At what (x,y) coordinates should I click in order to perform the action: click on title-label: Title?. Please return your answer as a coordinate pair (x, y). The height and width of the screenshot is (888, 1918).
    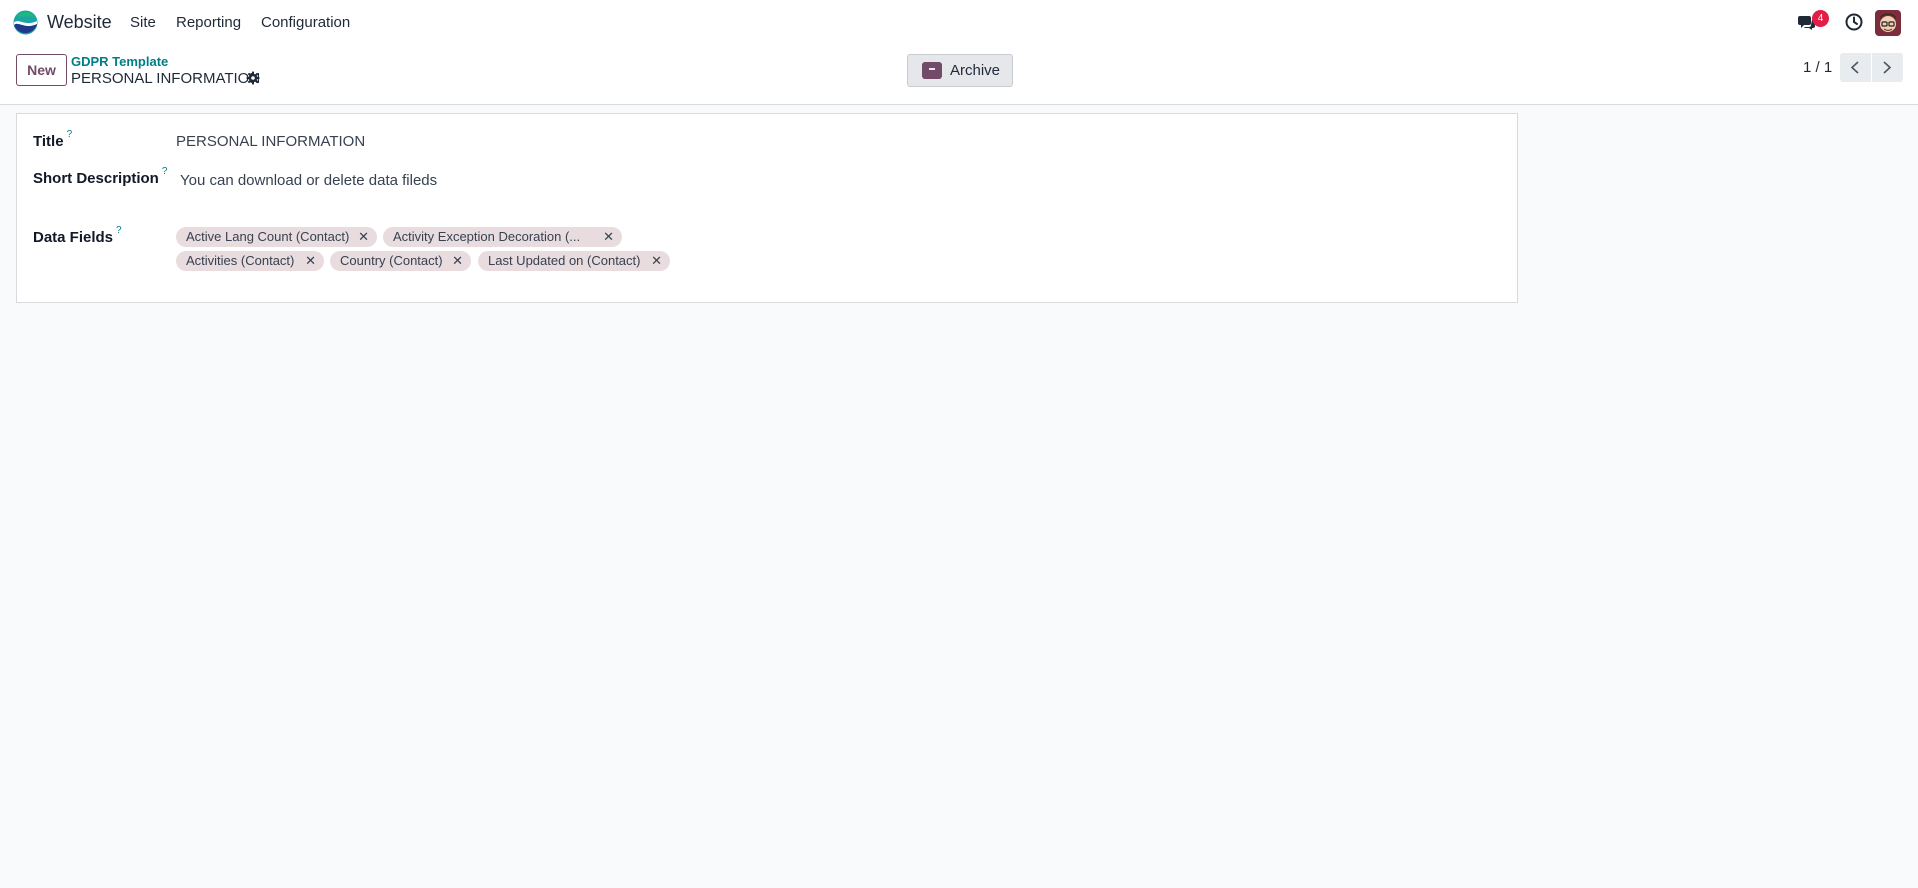
    Looking at the image, I should click on (53, 139).